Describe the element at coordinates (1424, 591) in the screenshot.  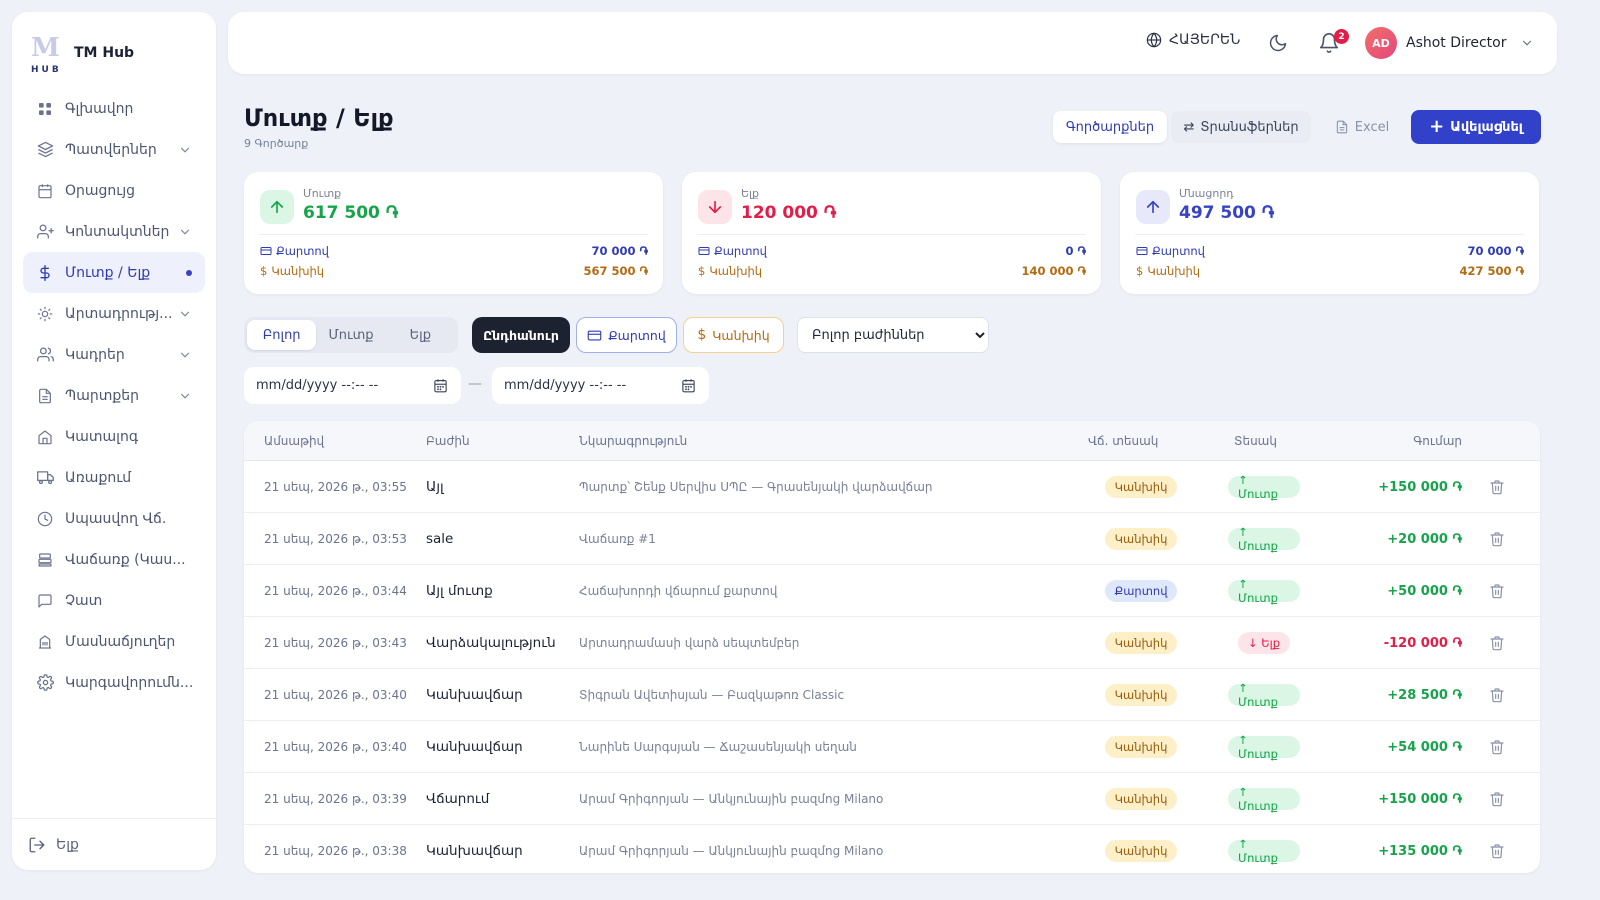
I see `row-amount: +50 000 ֏` at that location.